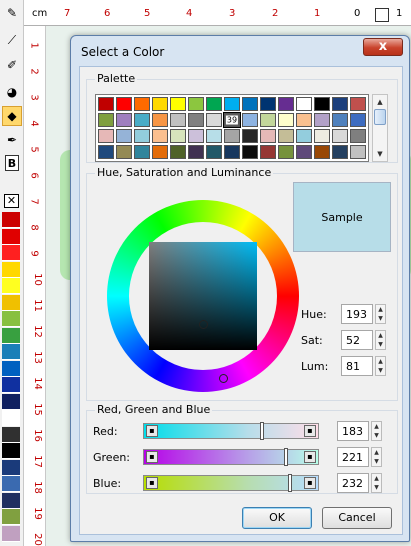  I want to click on green-slider: ▪ ▪, so click(231, 457).